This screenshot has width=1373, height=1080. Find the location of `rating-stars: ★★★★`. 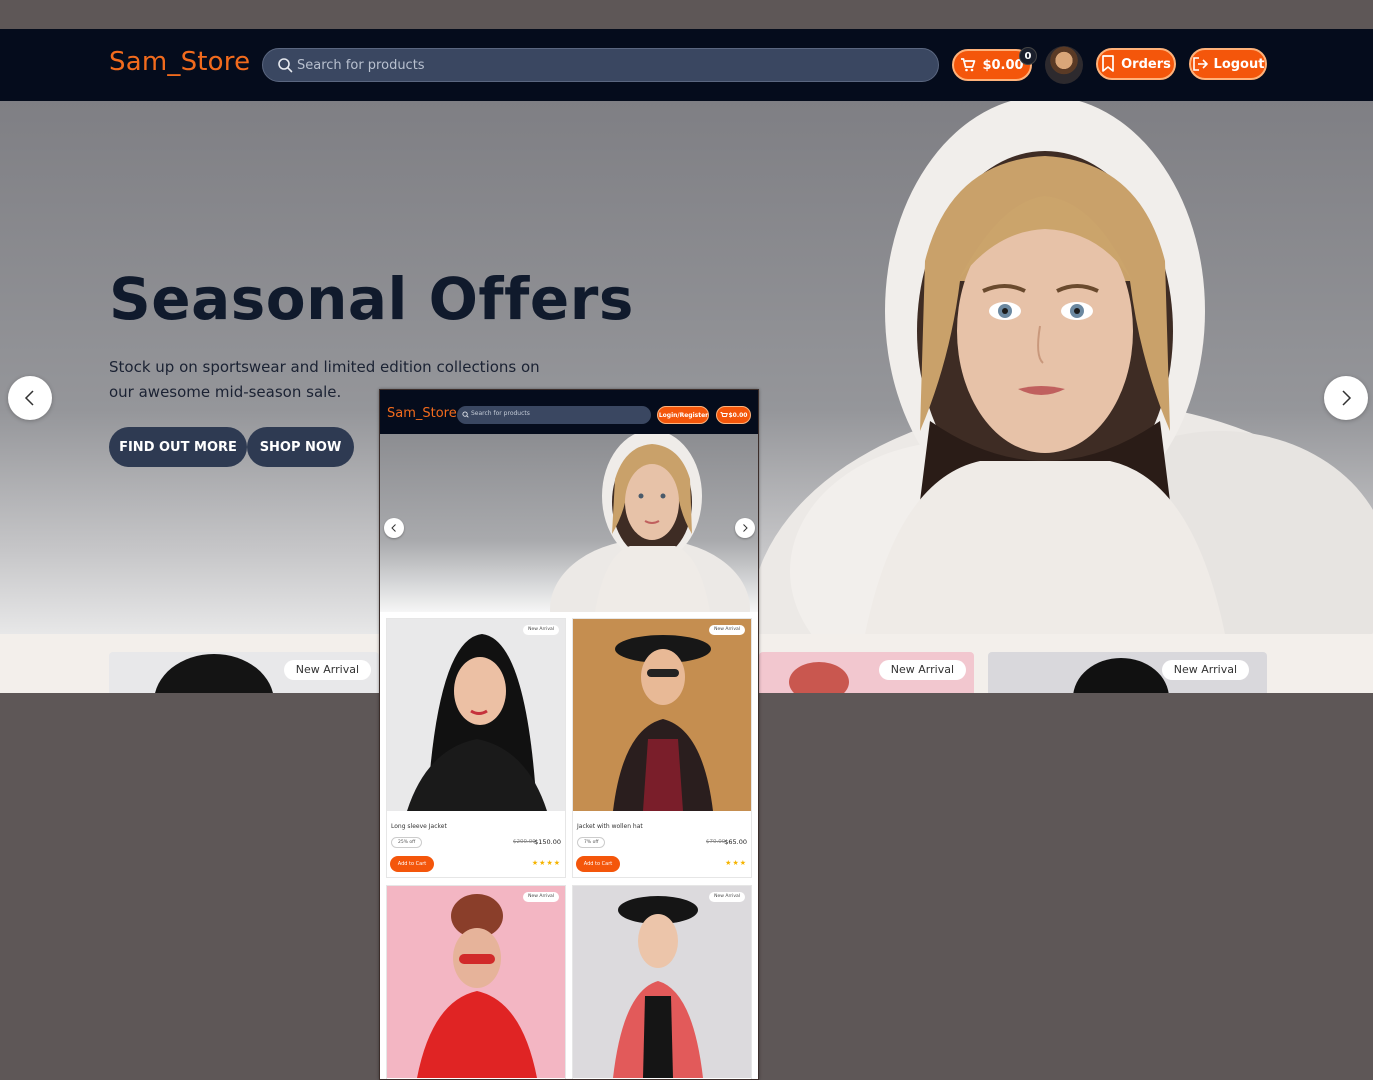

rating-stars: ★★★★ is located at coordinates (546, 863).